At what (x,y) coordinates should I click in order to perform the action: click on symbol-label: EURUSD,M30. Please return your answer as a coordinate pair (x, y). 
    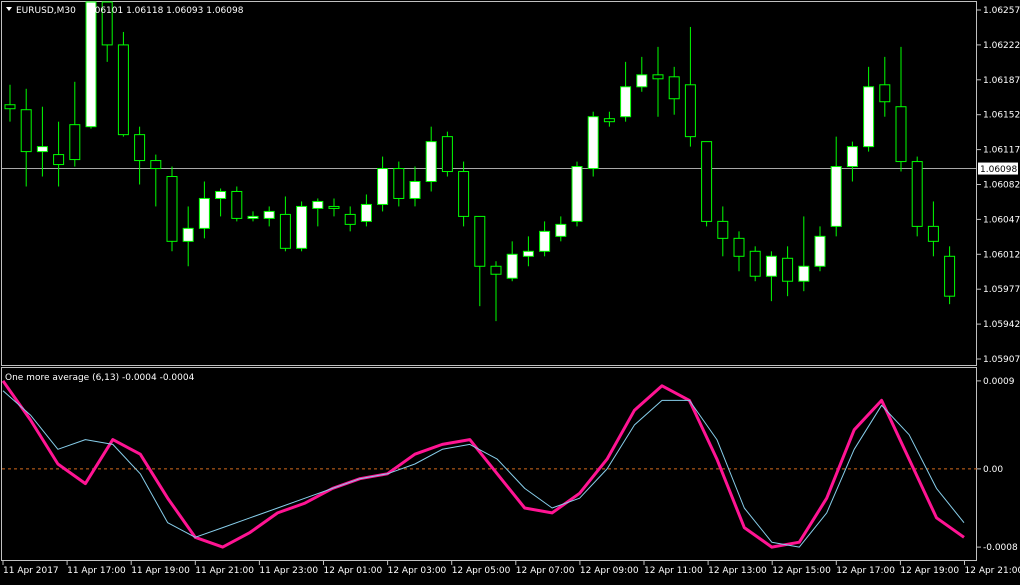
    Looking at the image, I should click on (46, 11).